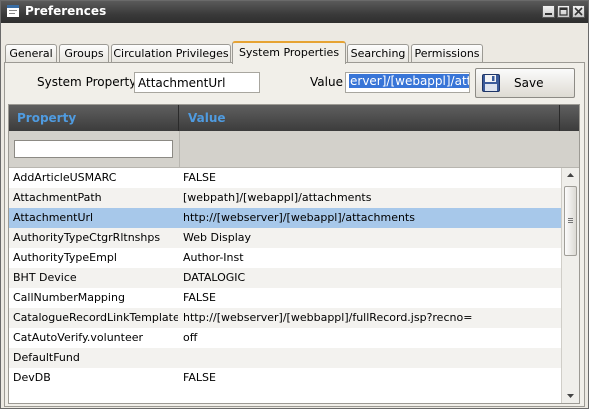 Image resolution: width=589 pixels, height=409 pixels. I want to click on vertical-scrollbar, so click(570, 285).